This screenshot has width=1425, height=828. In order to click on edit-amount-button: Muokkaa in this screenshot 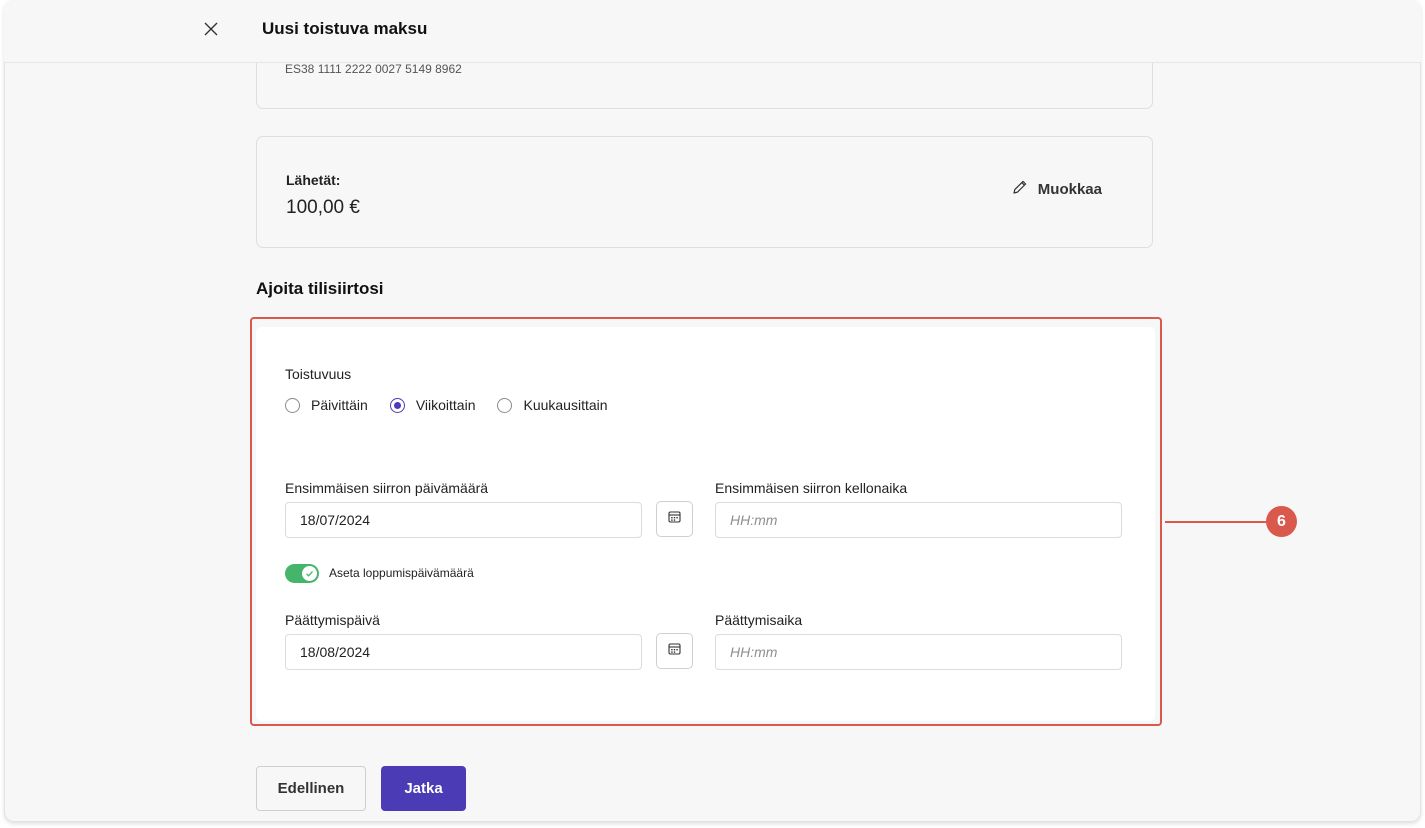, I will do `click(1057, 189)`.